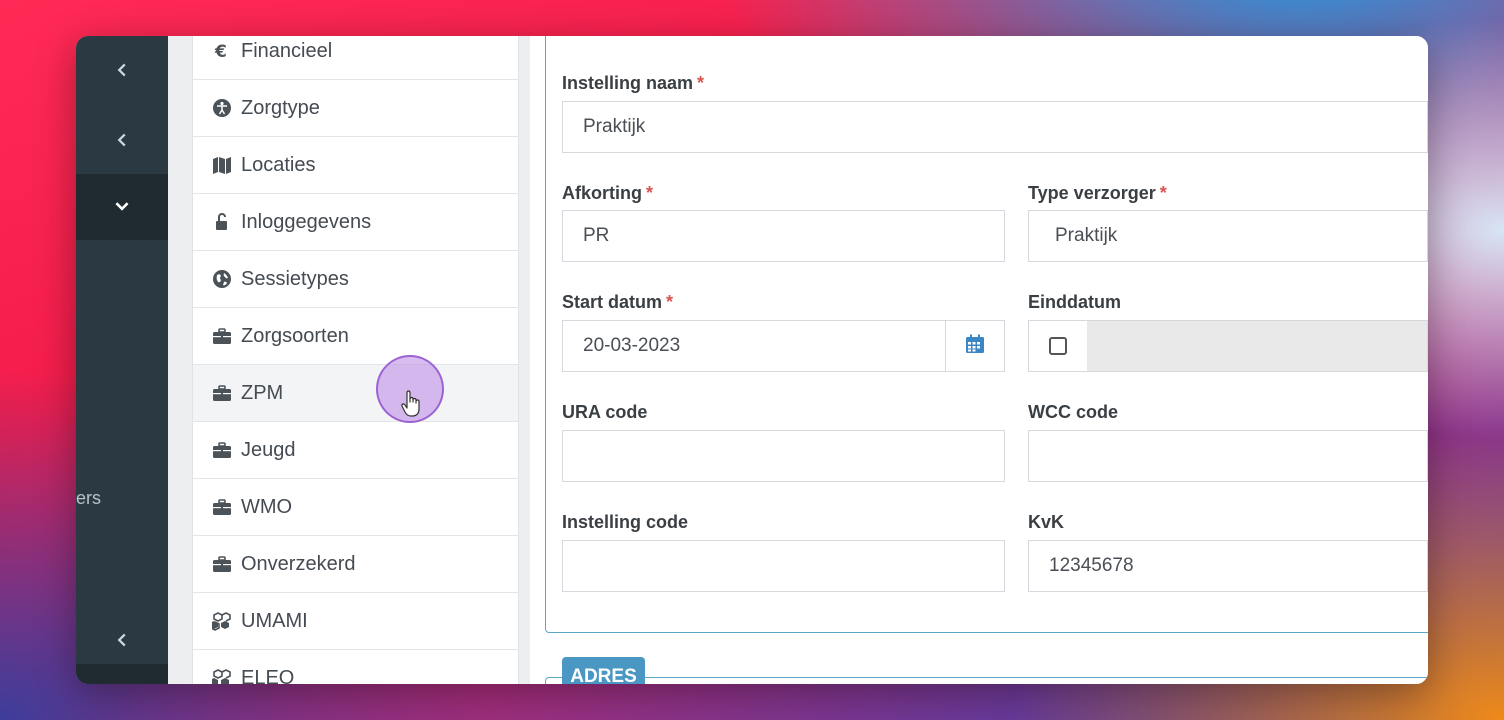  I want to click on instelling-naam-label: Instelling naam *, so click(633, 83).